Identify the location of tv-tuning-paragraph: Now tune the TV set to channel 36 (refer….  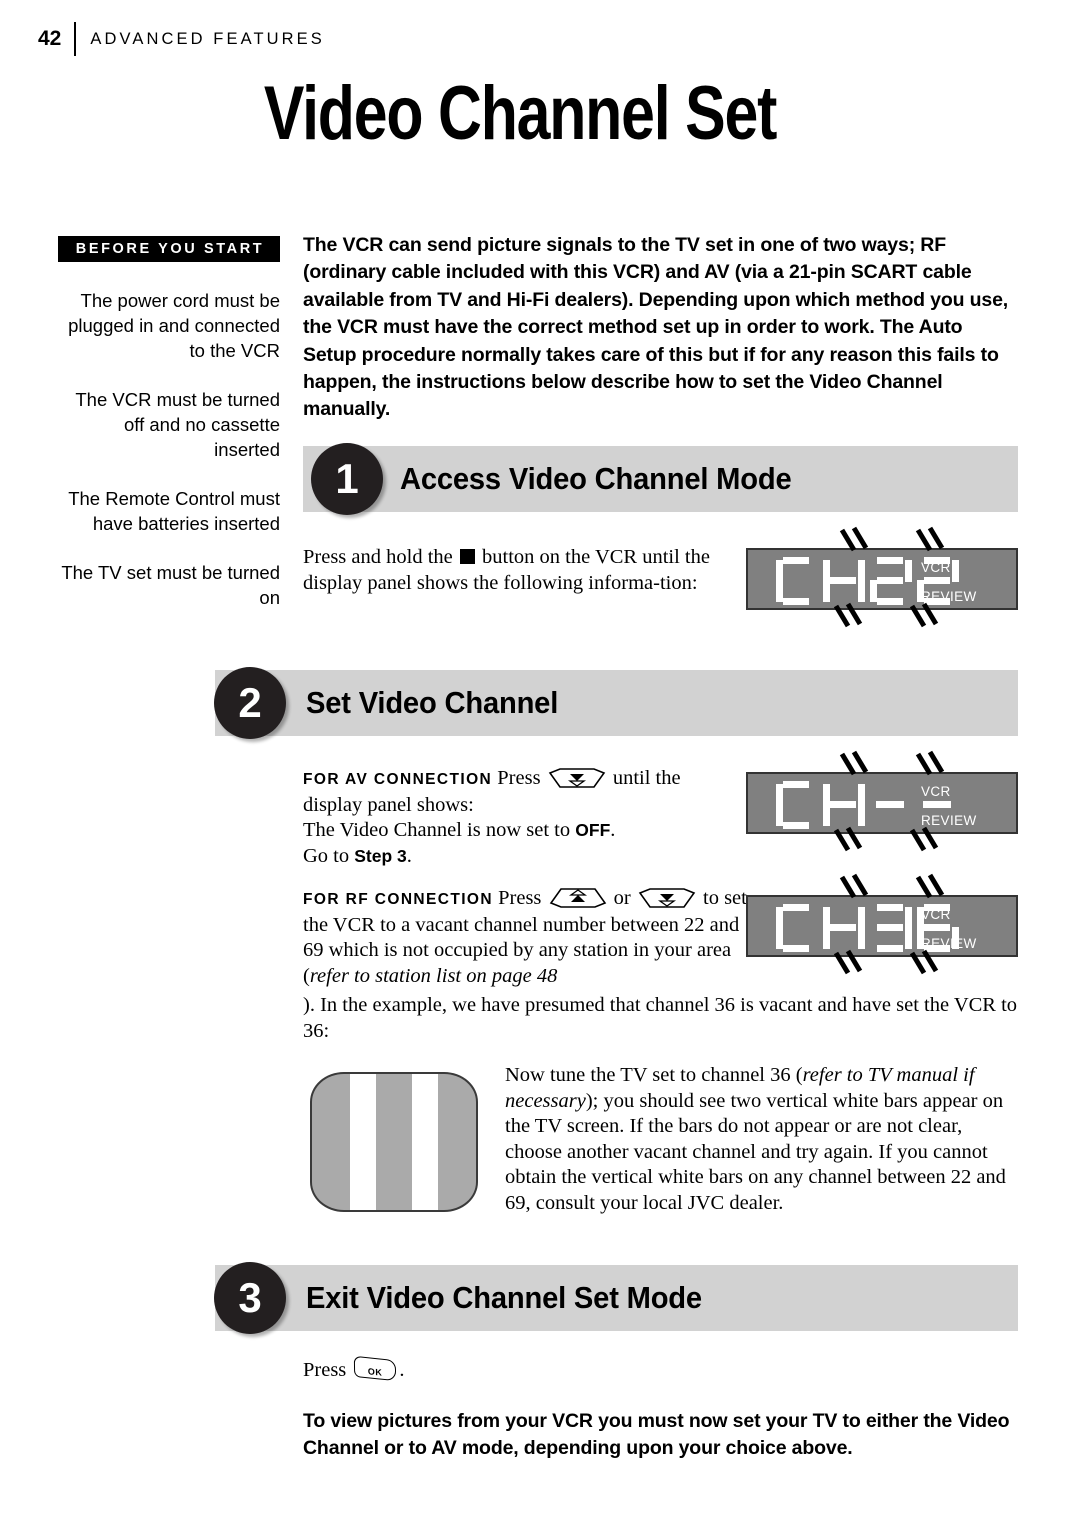
(762, 1139).